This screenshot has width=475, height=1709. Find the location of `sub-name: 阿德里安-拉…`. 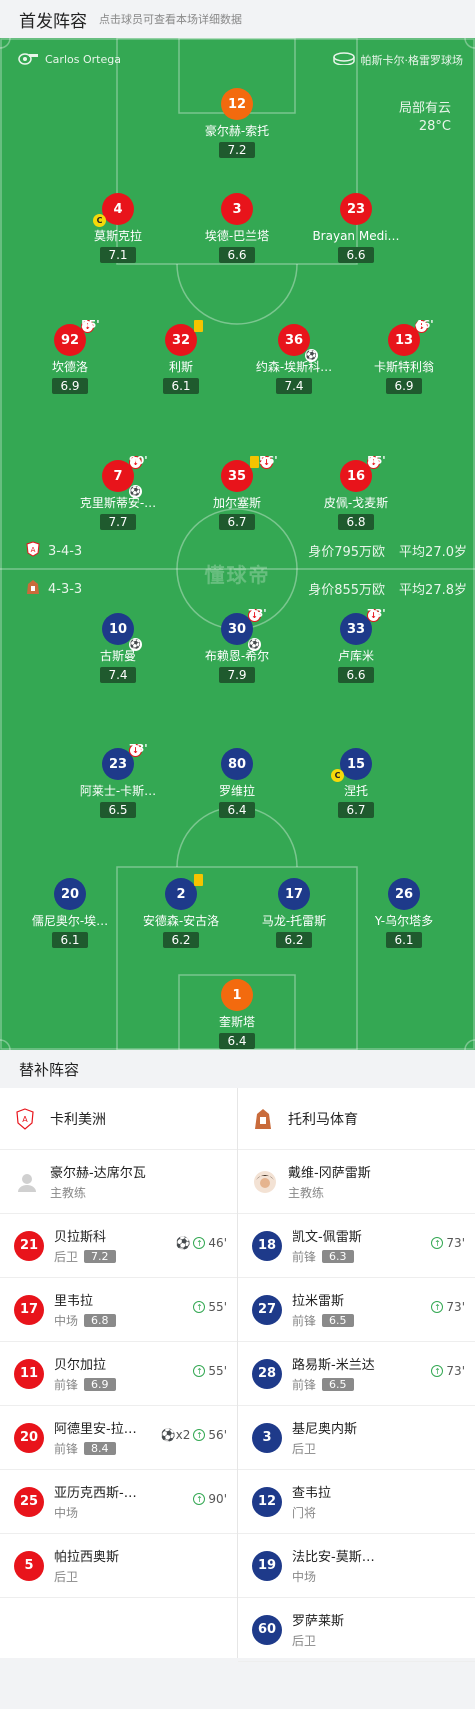

sub-name: 阿德里安-拉… is located at coordinates (95, 1429).